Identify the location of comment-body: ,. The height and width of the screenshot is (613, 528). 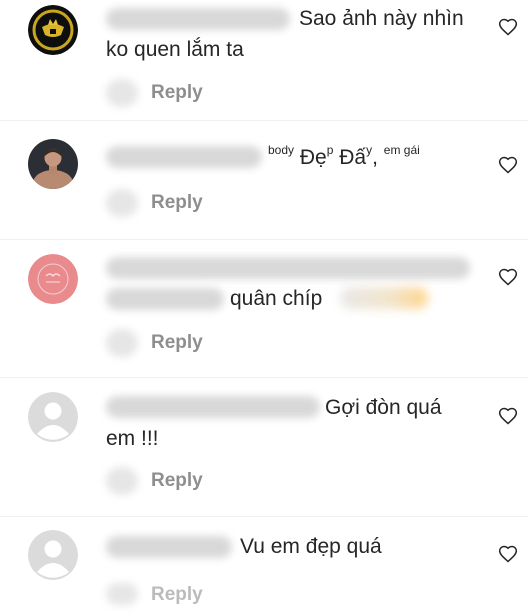
(378, 157).